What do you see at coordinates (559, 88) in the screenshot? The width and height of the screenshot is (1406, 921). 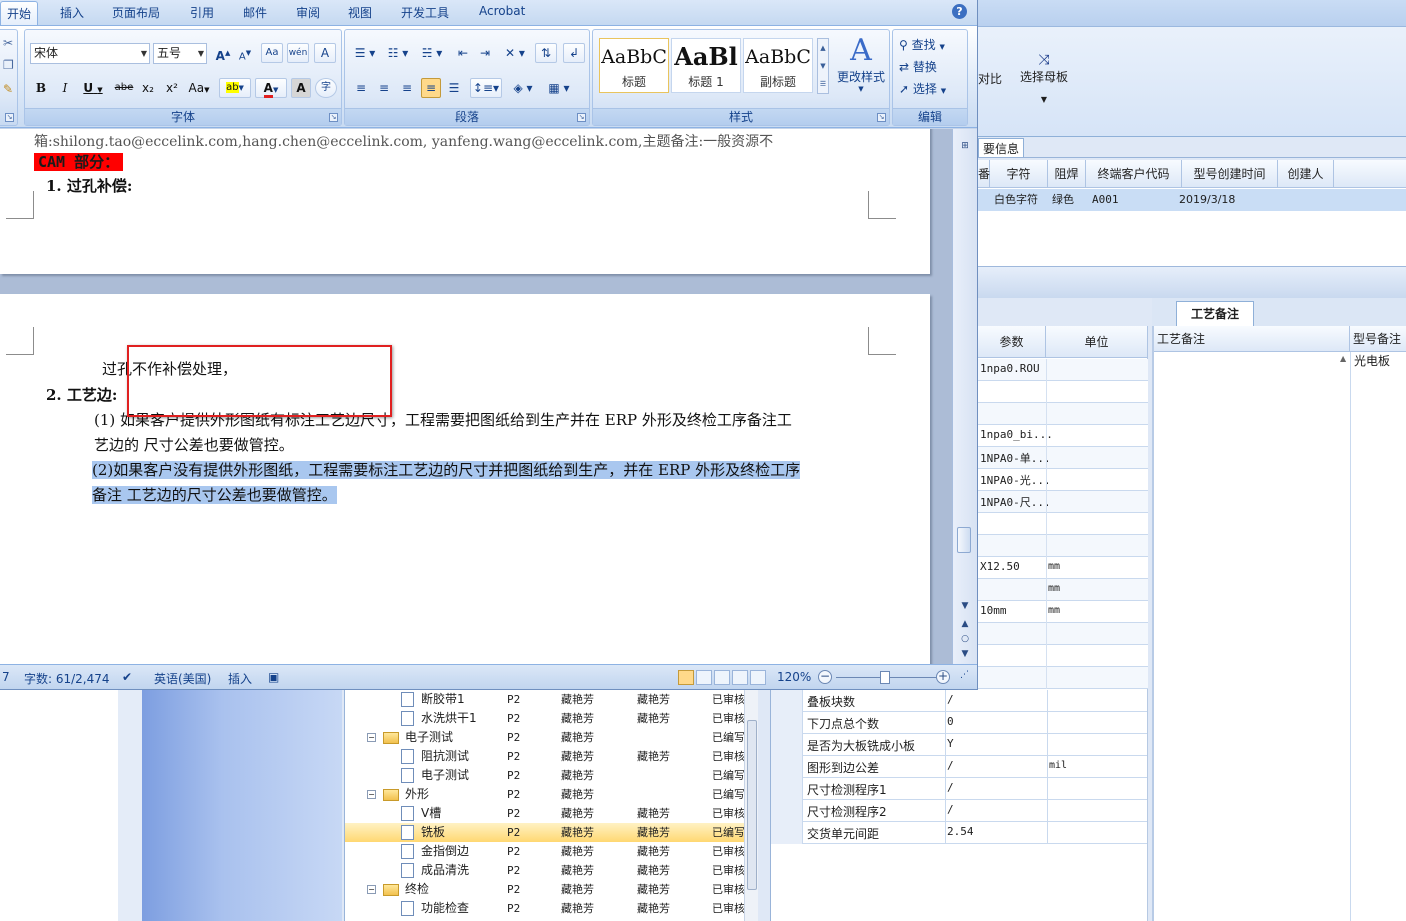 I see `borders-button: ▦ ▾` at bounding box center [559, 88].